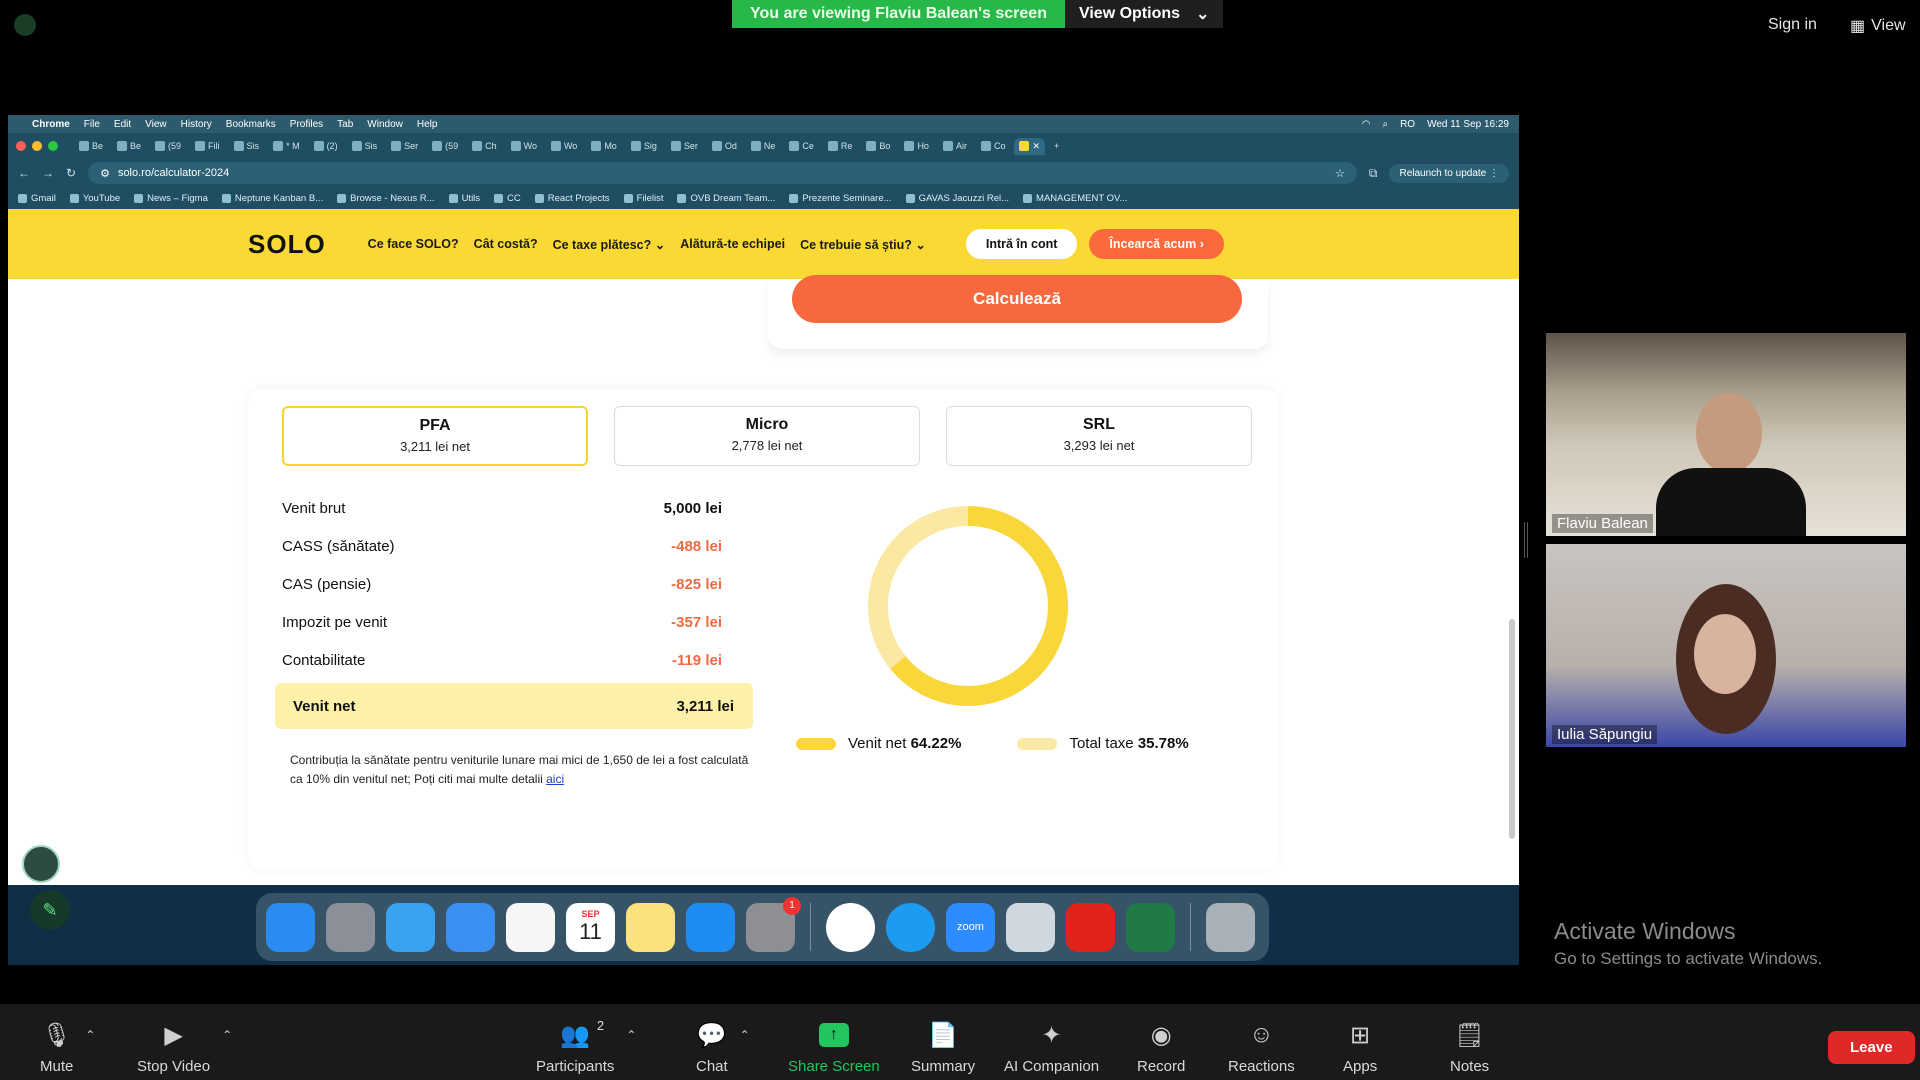  Describe the element at coordinates (413, 244) in the screenshot. I see `menu-ce-face-solo: Ce face SOLO?` at that location.